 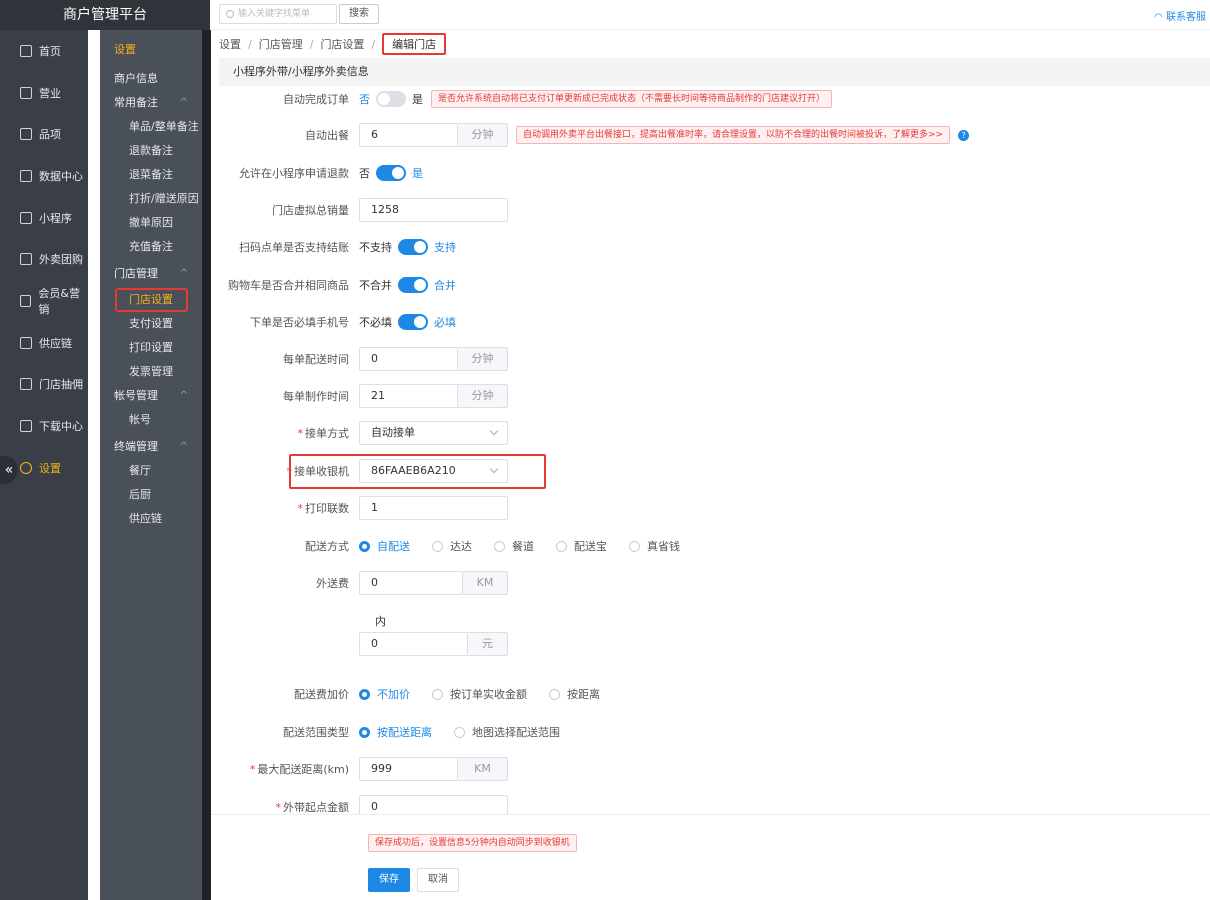 What do you see at coordinates (151, 300) in the screenshot?
I see `subnav-item: 门店设置` at bounding box center [151, 300].